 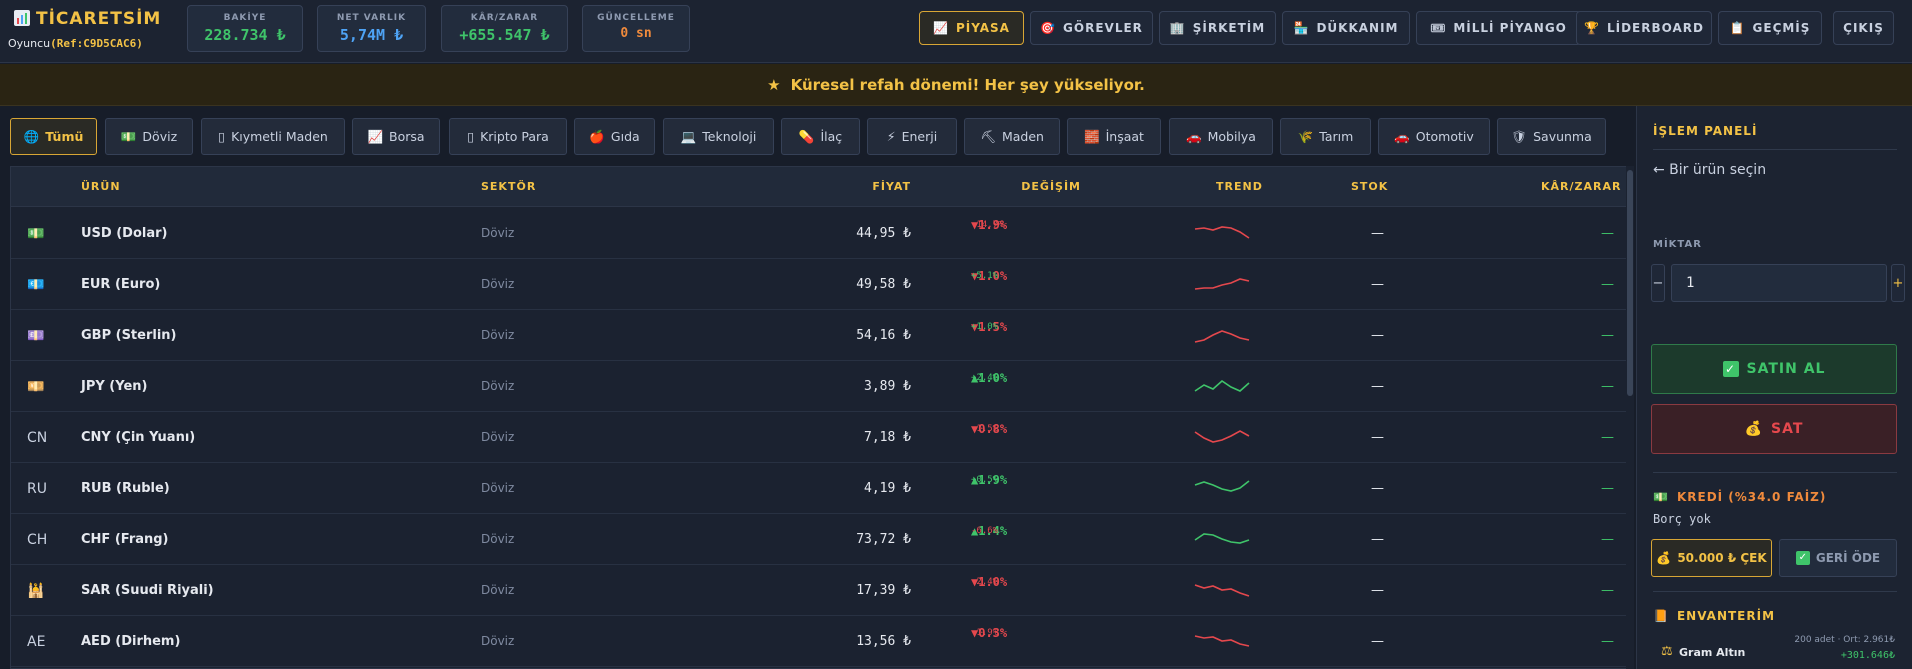 I want to click on table-row: 💷 GBP (Sterlin) Döviz 54,16 ₺ ▼1.5% +1.0% — —, so click(x=818, y=335).